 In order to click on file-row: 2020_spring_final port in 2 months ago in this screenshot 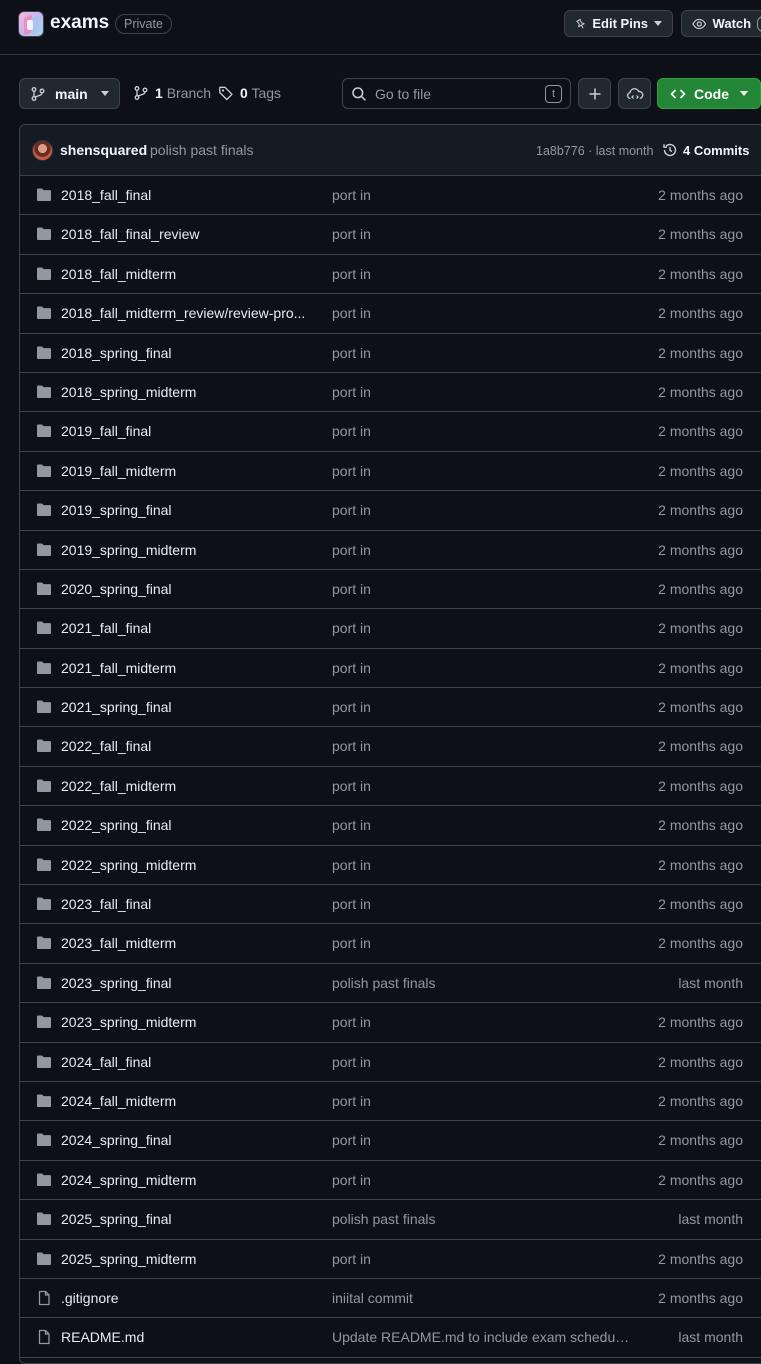, I will do `click(390, 590)`.